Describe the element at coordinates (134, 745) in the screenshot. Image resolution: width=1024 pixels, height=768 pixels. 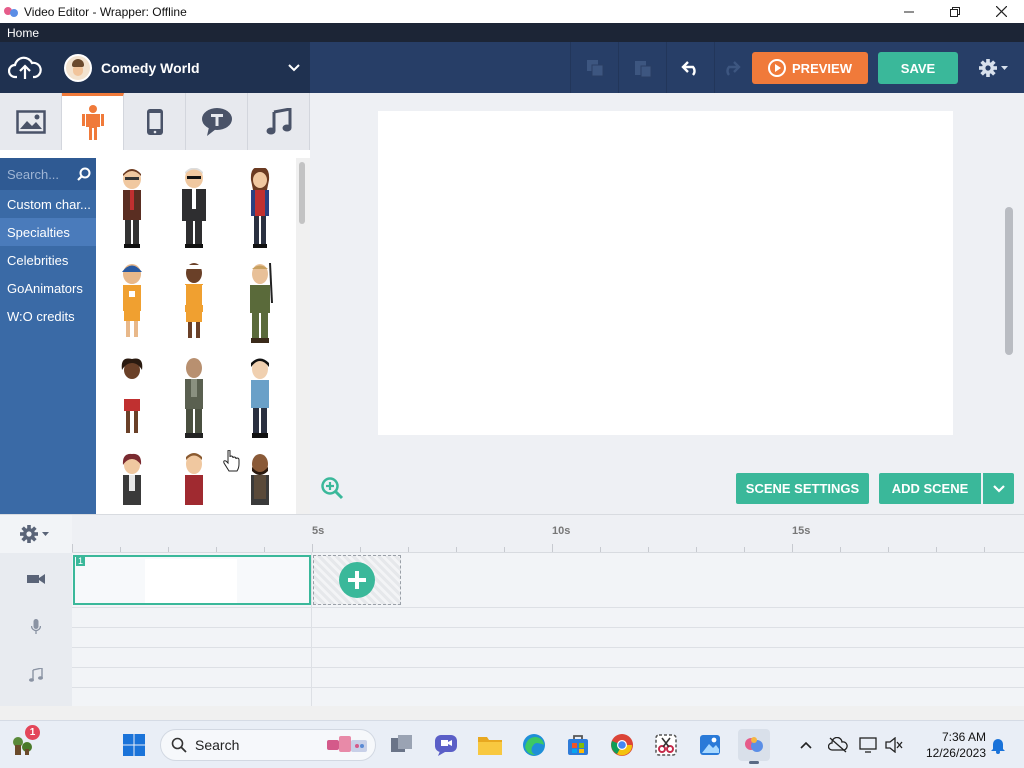
I see `start-button` at that location.